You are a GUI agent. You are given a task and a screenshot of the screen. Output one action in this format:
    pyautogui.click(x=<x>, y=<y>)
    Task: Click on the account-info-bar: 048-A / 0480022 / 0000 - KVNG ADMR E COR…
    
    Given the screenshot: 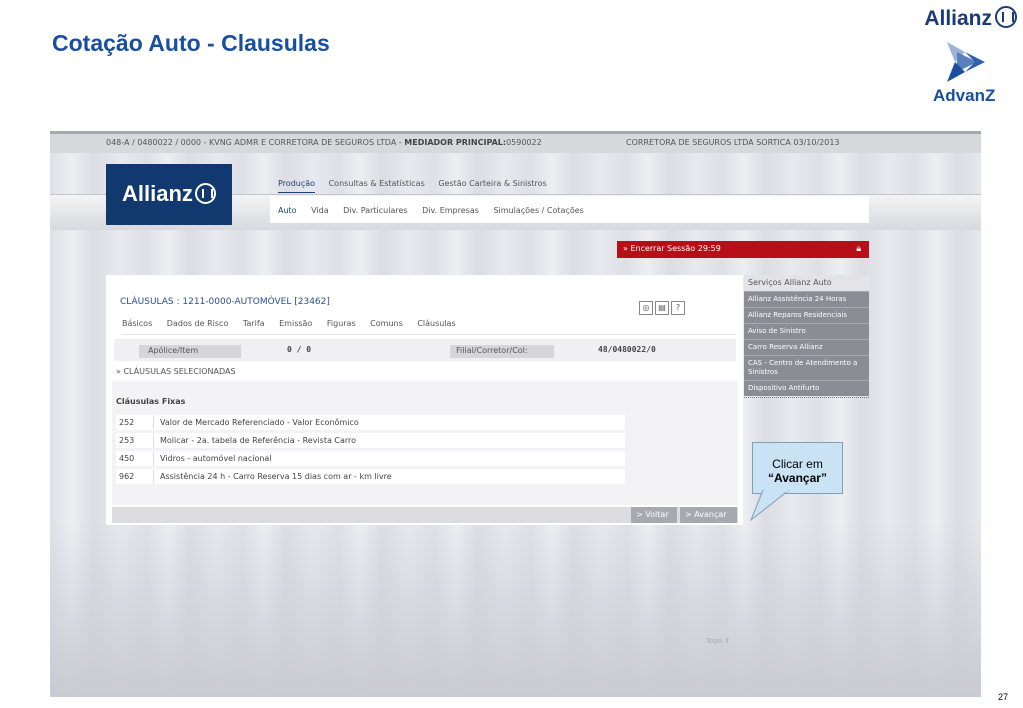 What is the action you would take?
    pyautogui.click(x=515, y=142)
    